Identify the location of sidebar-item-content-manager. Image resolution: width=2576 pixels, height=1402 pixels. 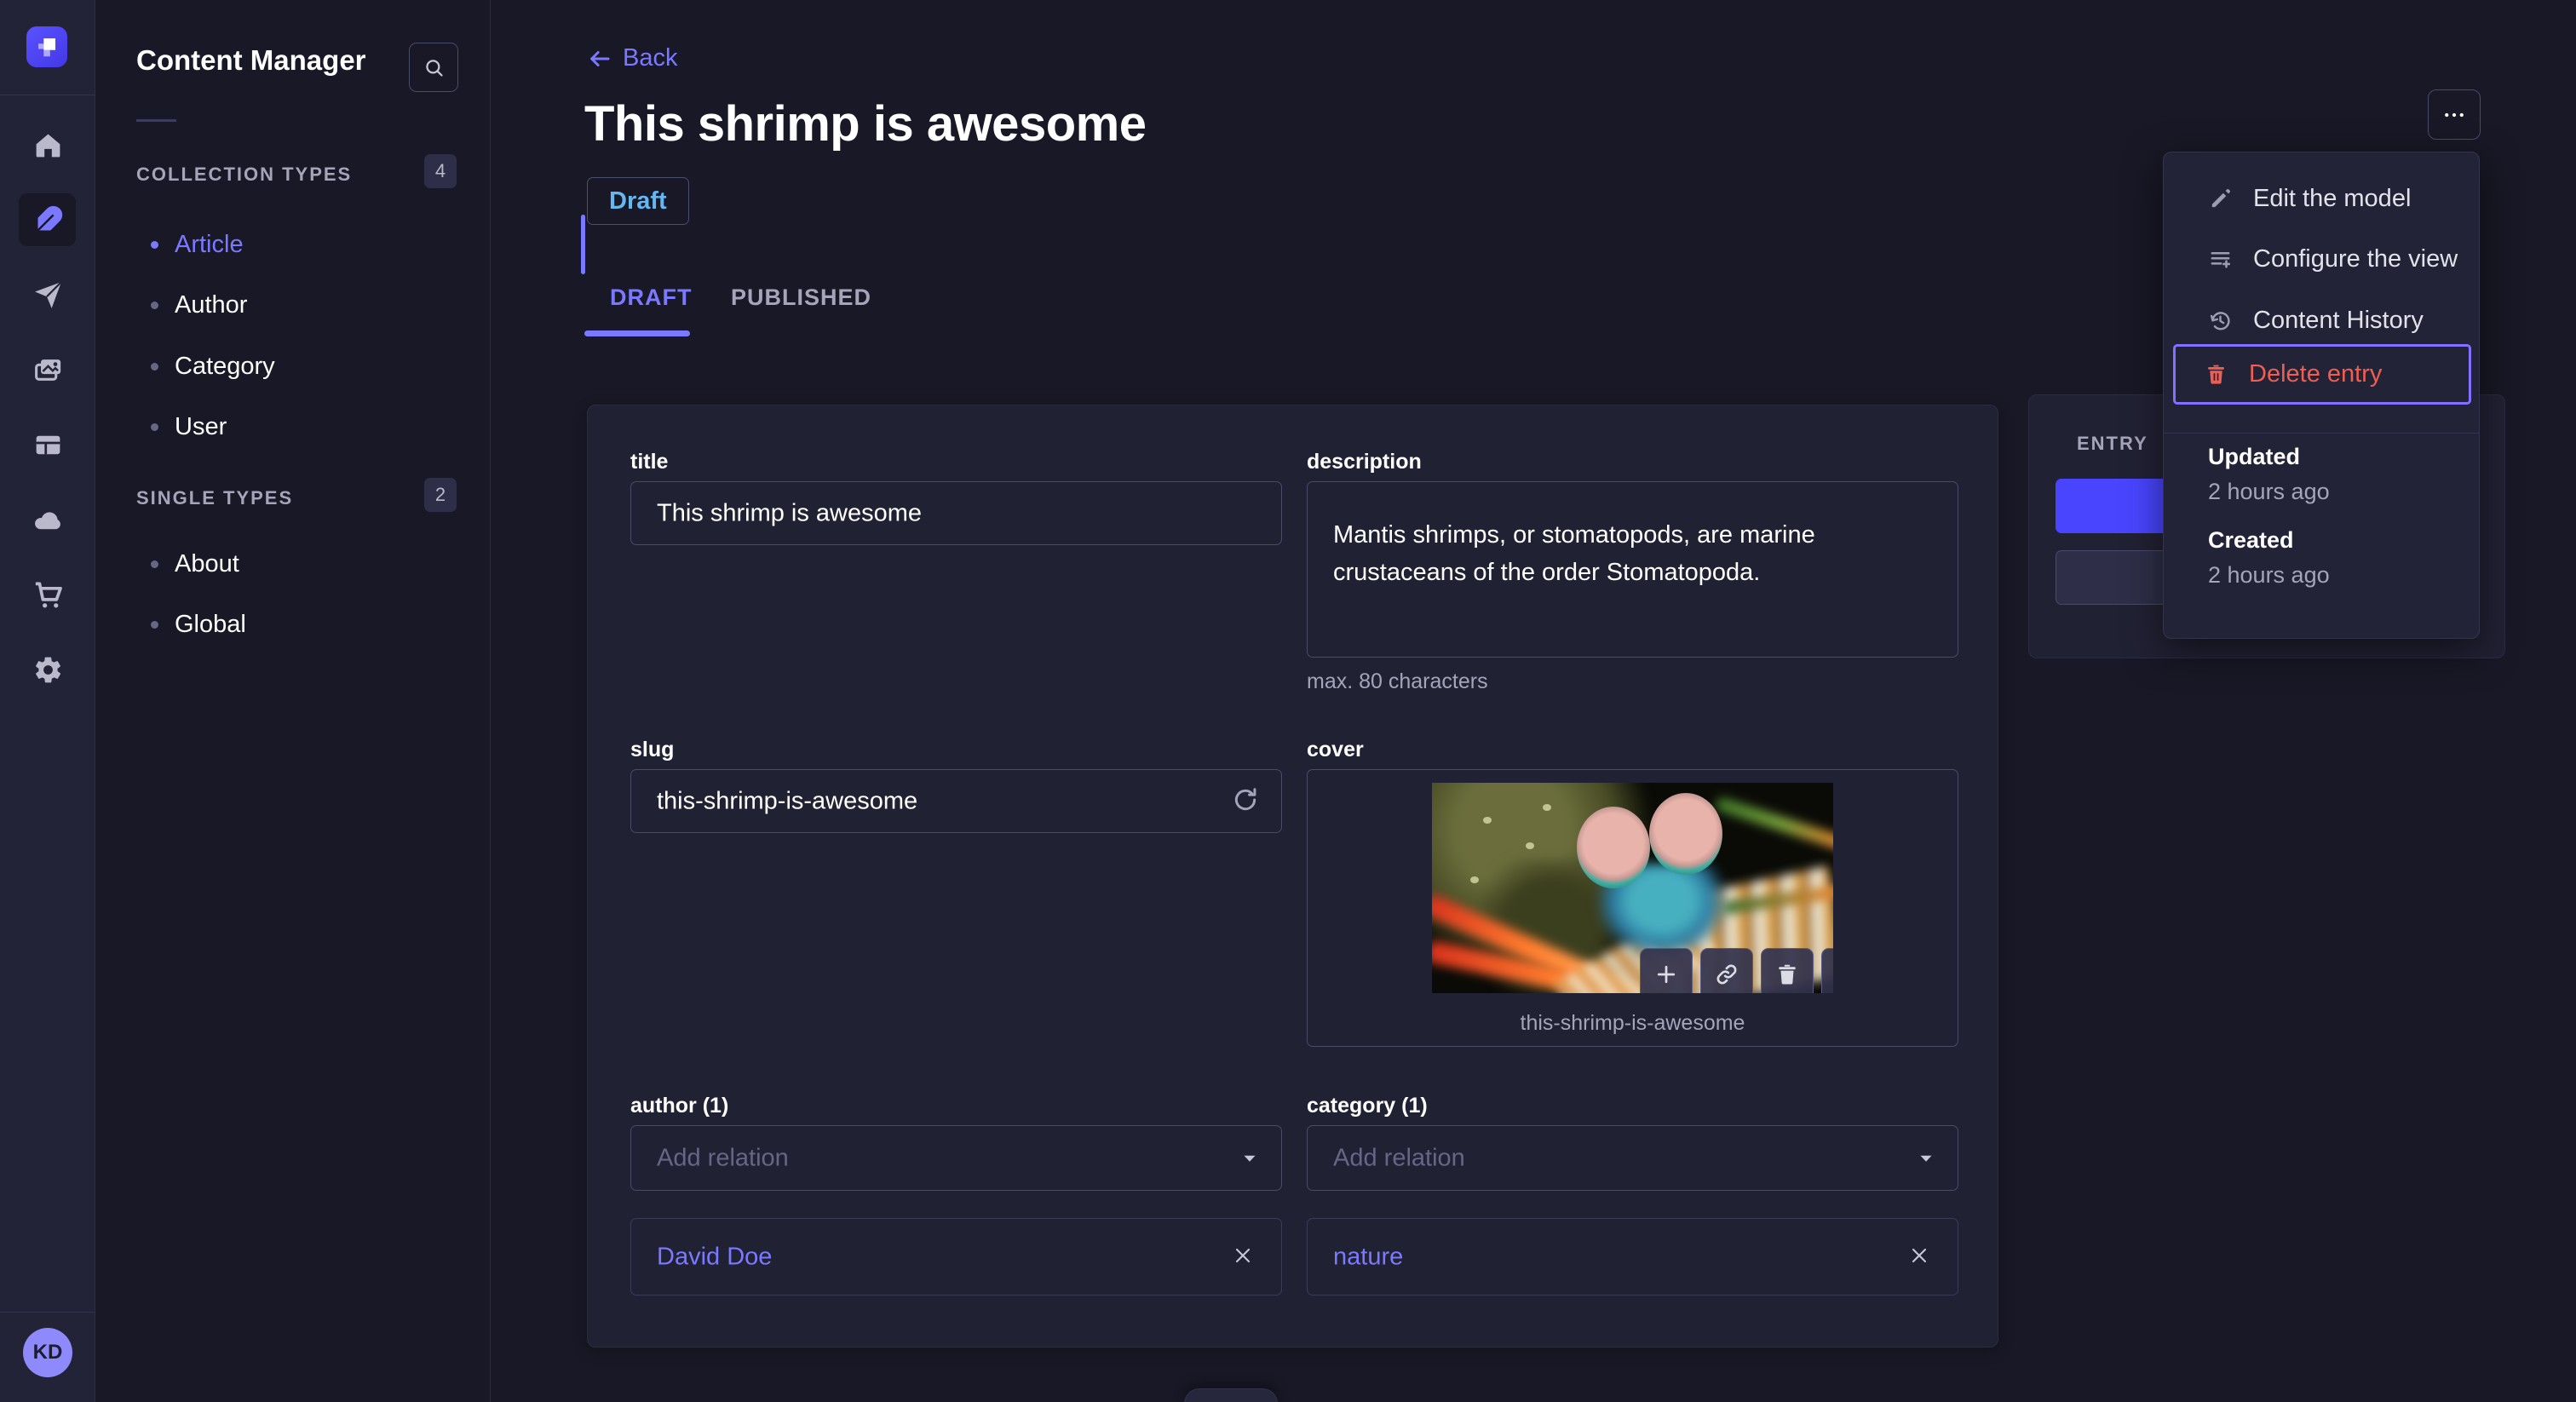
(48, 220).